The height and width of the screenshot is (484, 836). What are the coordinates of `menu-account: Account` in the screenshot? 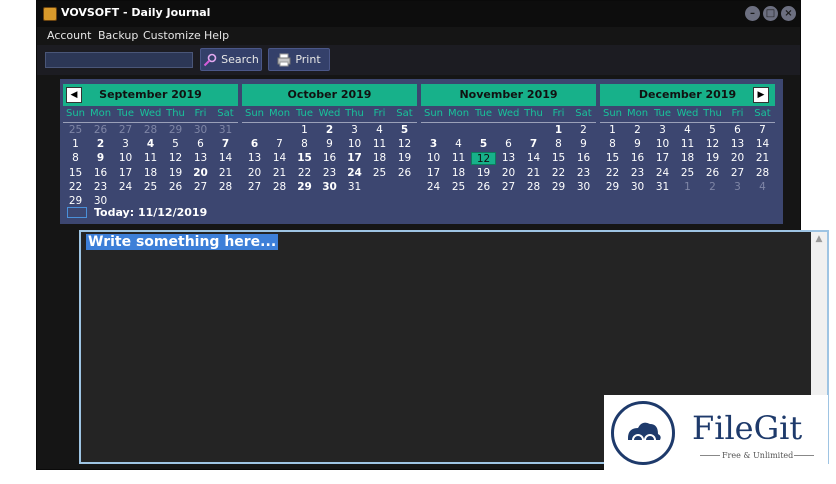 It's located at (69, 35).